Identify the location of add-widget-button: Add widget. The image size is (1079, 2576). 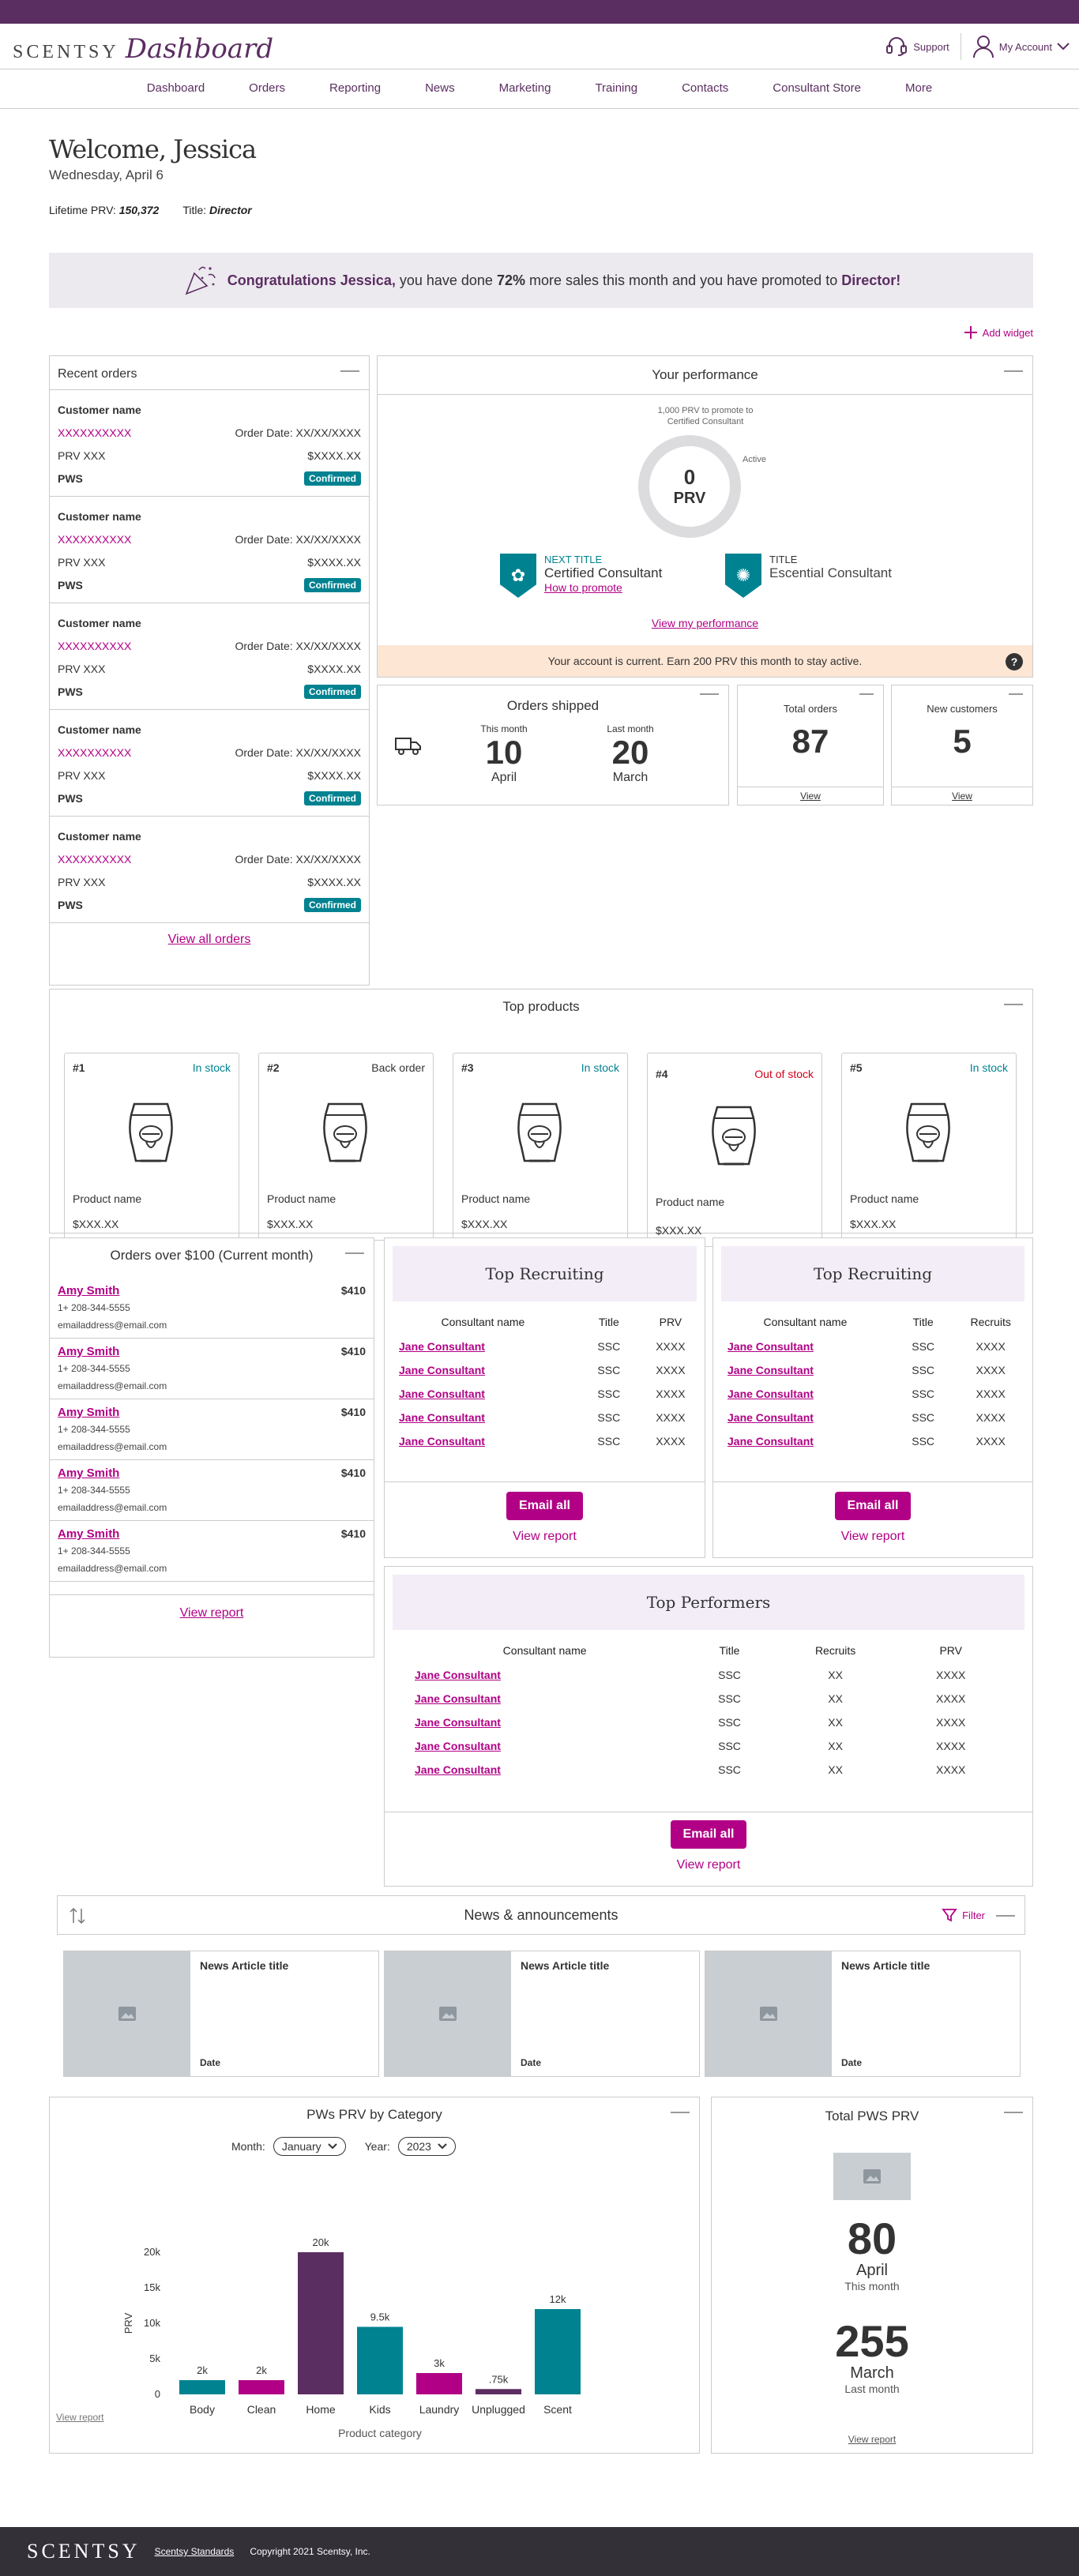
(998, 332).